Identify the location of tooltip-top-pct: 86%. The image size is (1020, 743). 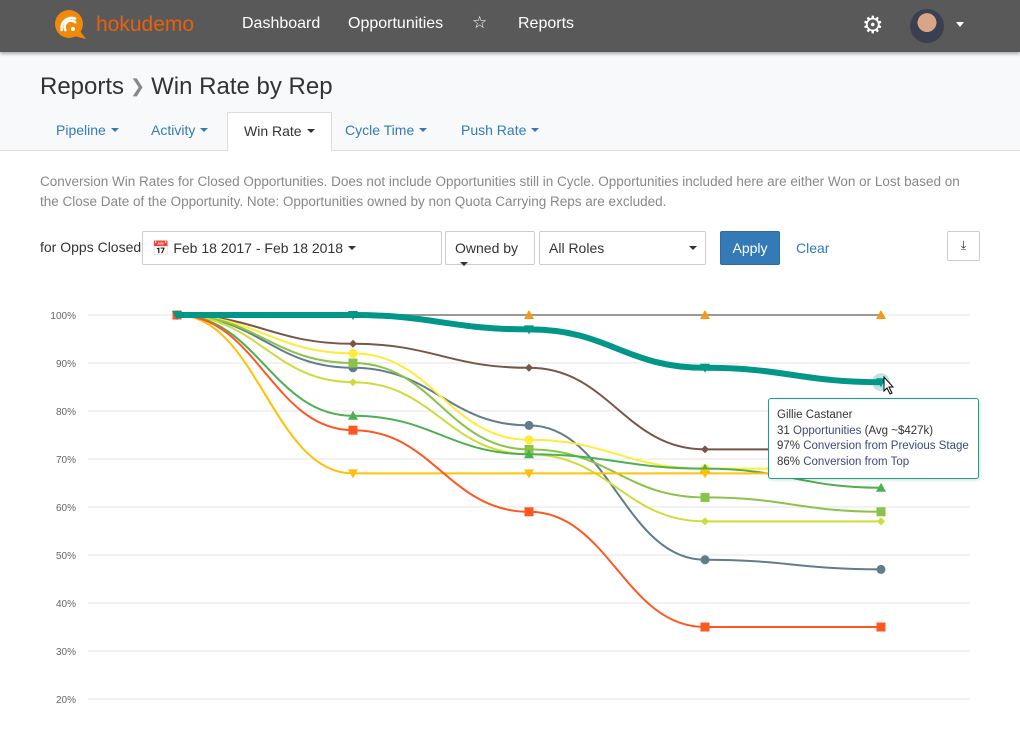
(789, 461).